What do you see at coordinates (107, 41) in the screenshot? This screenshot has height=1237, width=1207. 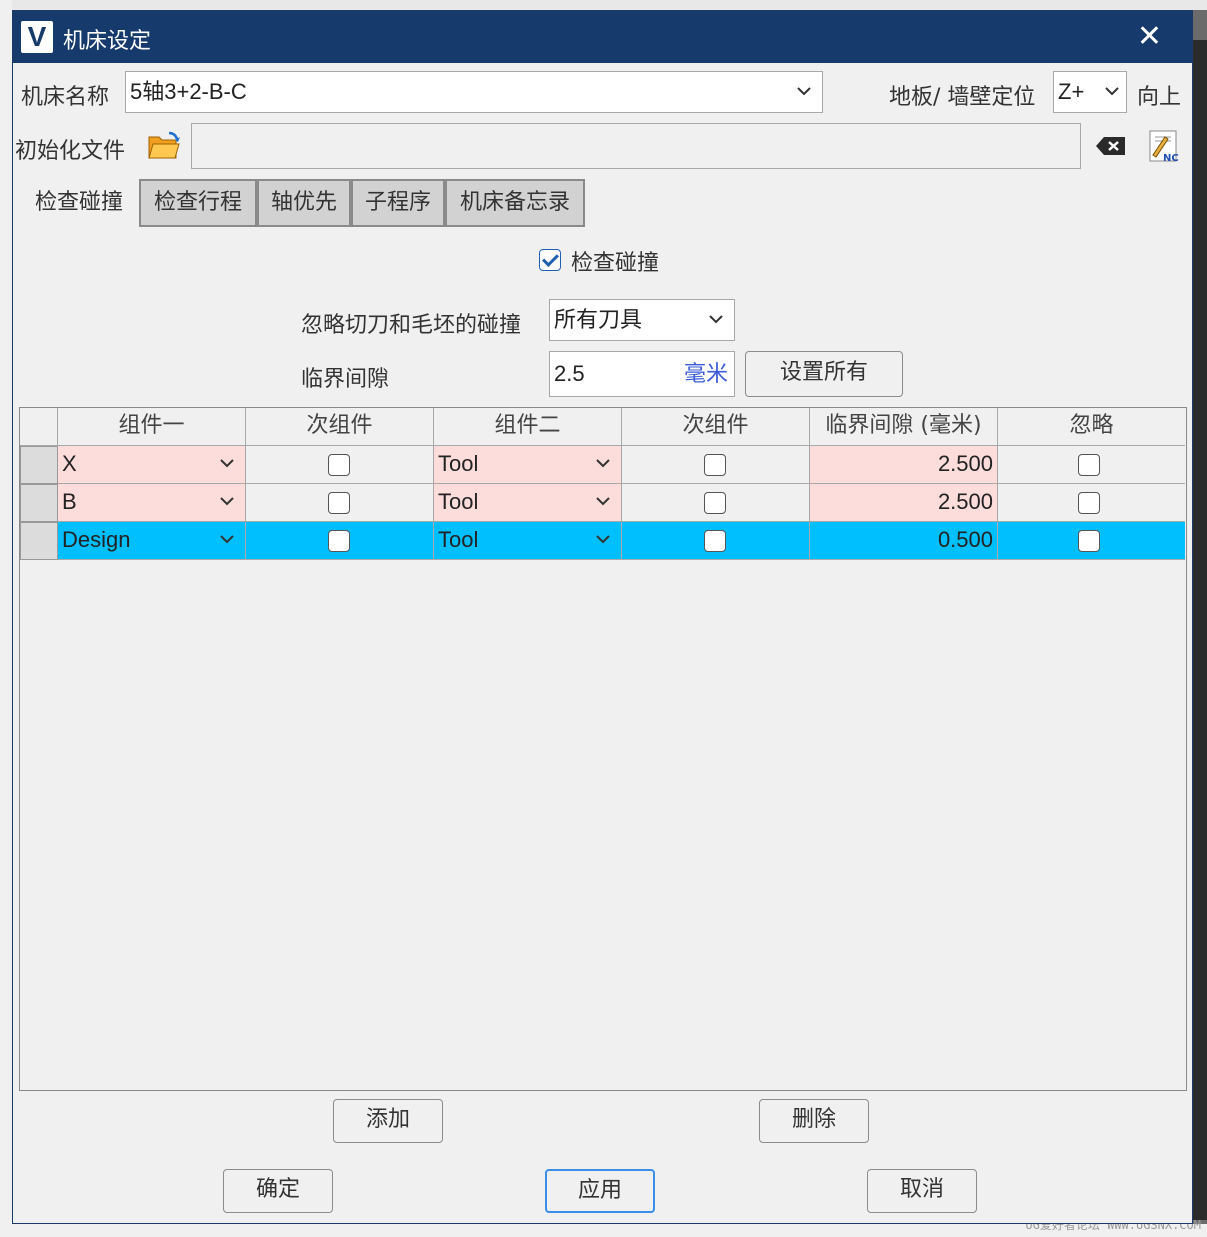 I see `dialog-title: 机床设定` at bounding box center [107, 41].